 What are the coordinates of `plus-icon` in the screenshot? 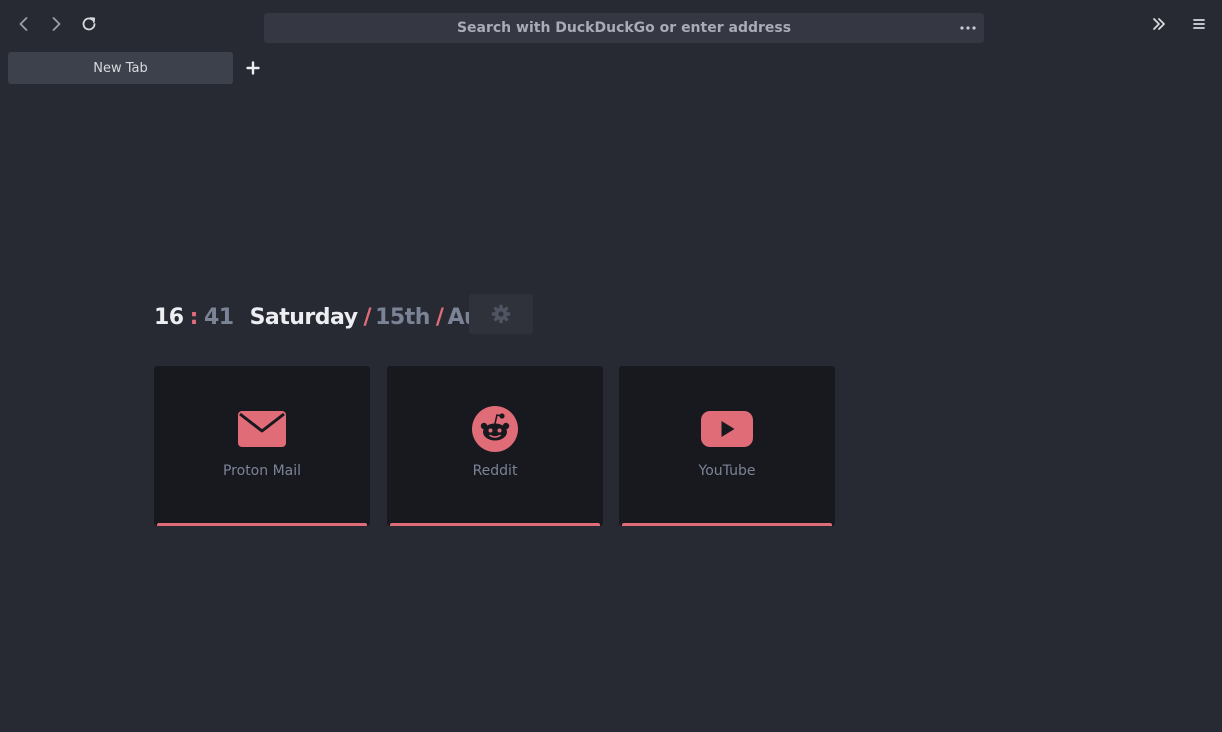 It's located at (253, 68).